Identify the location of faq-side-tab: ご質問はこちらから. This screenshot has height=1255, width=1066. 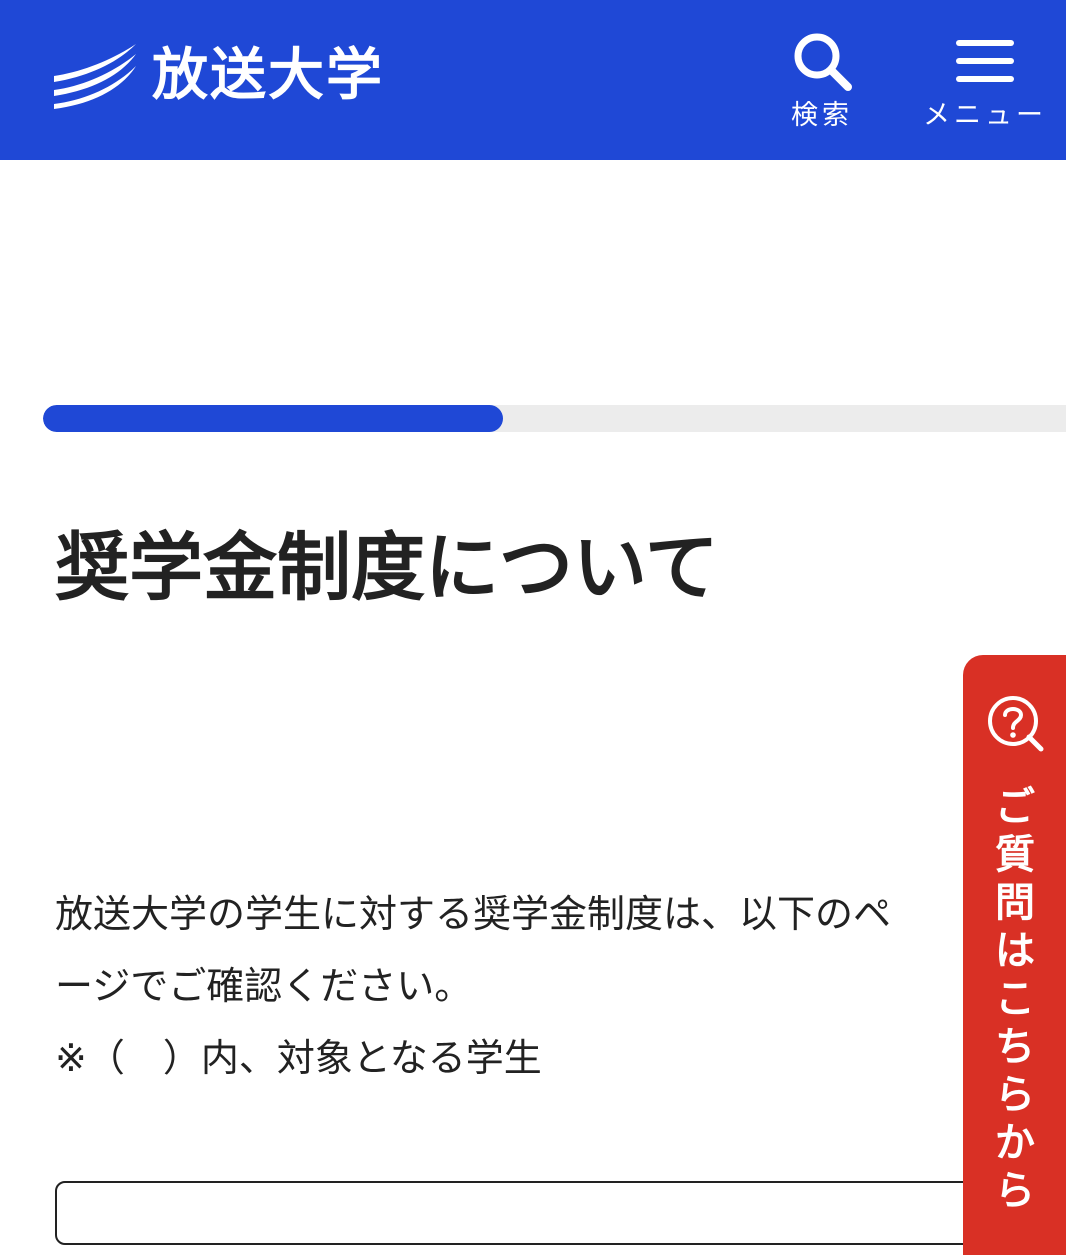
(1014, 955).